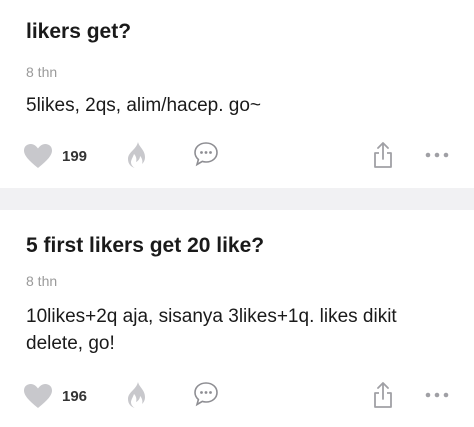 This screenshot has height=427, width=474. What do you see at coordinates (143, 105) in the screenshot?
I see `post-body: 5likes, 2qs, alim/hacep. go~` at bounding box center [143, 105].